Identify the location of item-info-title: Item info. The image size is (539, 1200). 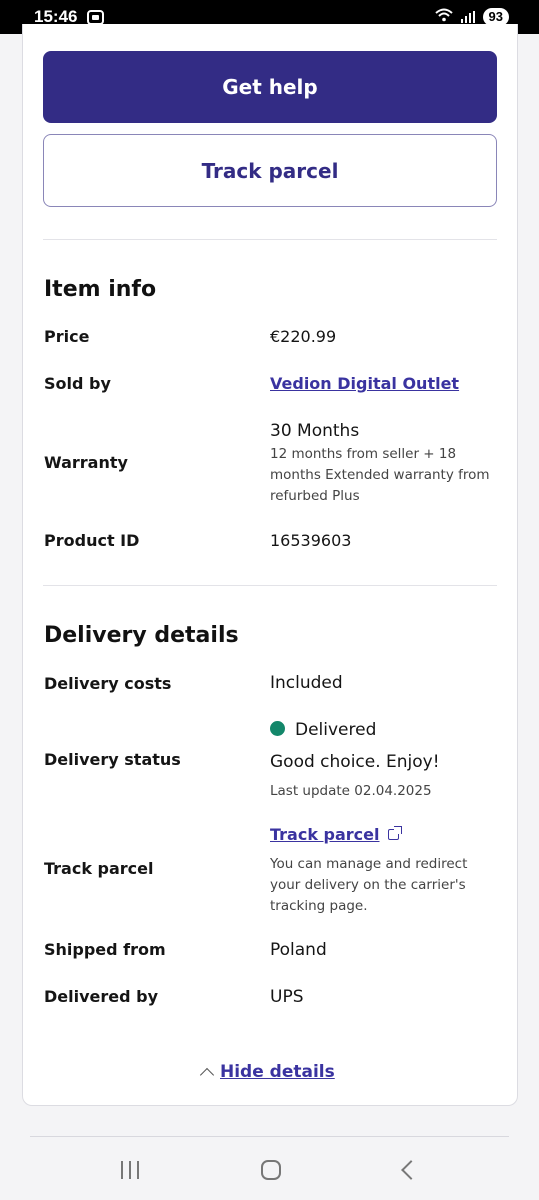
(100, 289).